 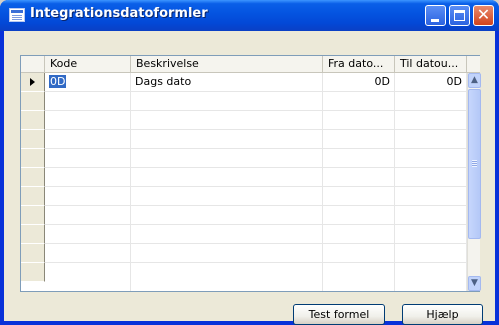 I want to click on chevron-down-icon: ▼, so click(x=474, y=283).